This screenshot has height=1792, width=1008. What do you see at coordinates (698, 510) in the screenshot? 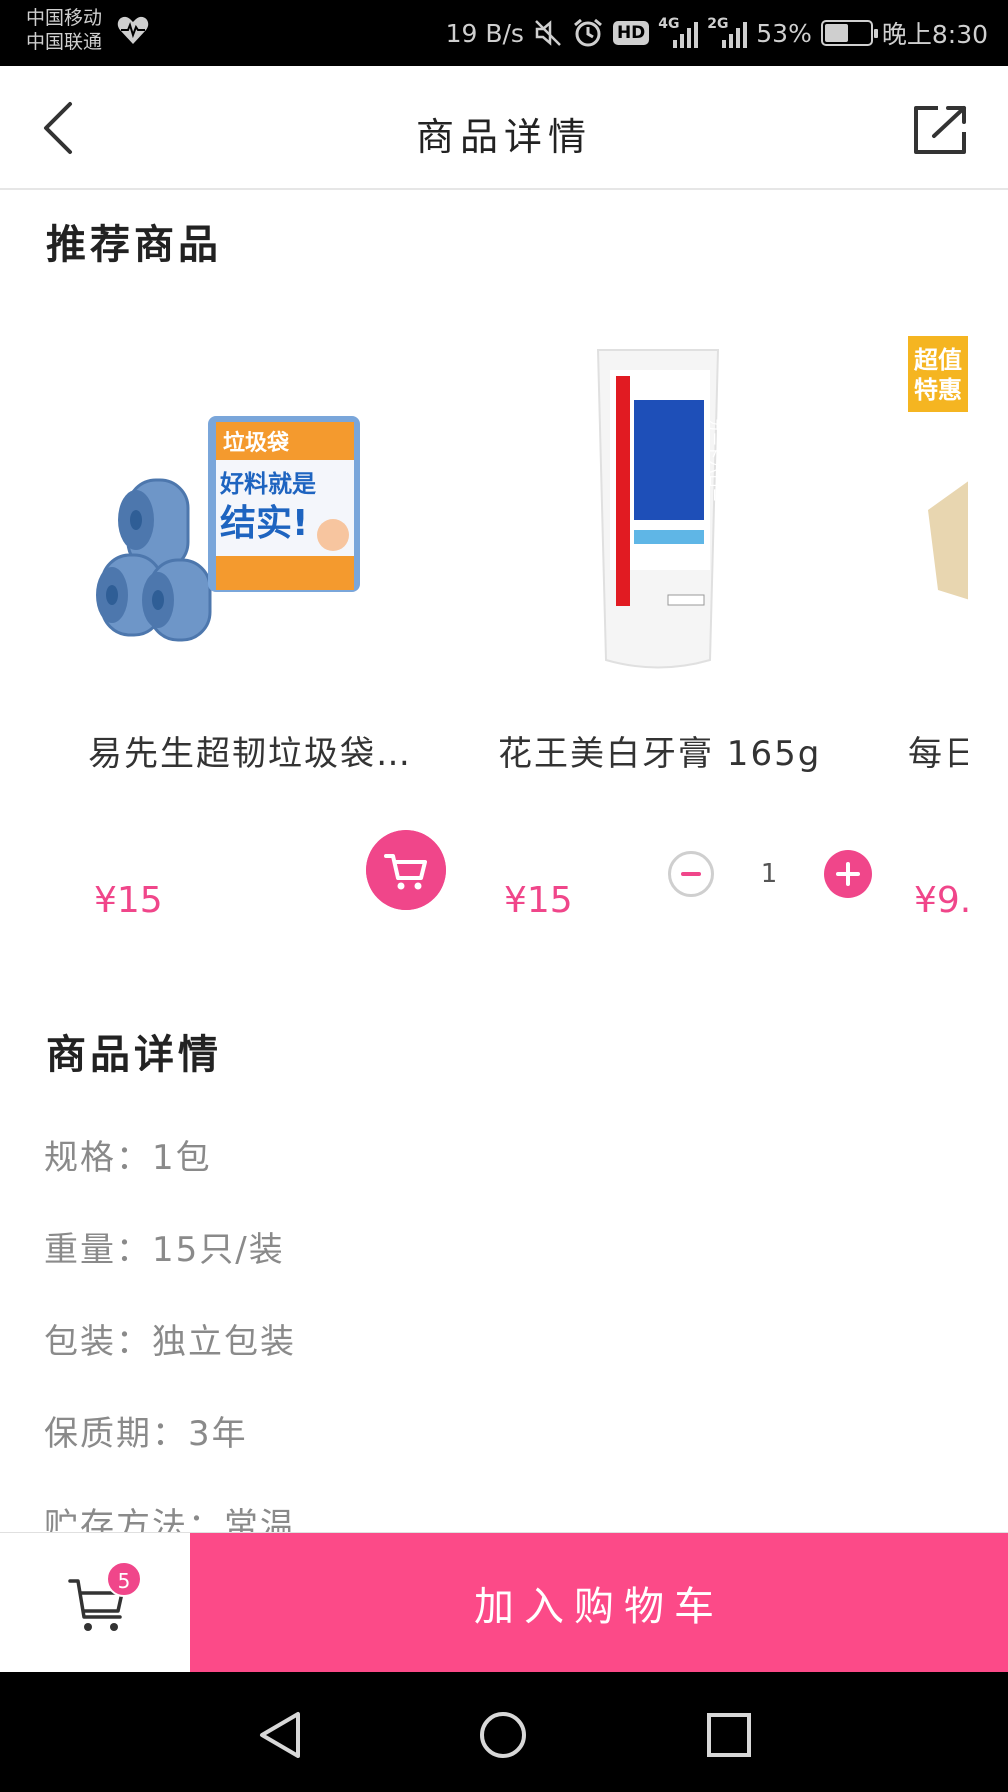
I see `product-image: ガードハロー` at bounding box center [698, 510].